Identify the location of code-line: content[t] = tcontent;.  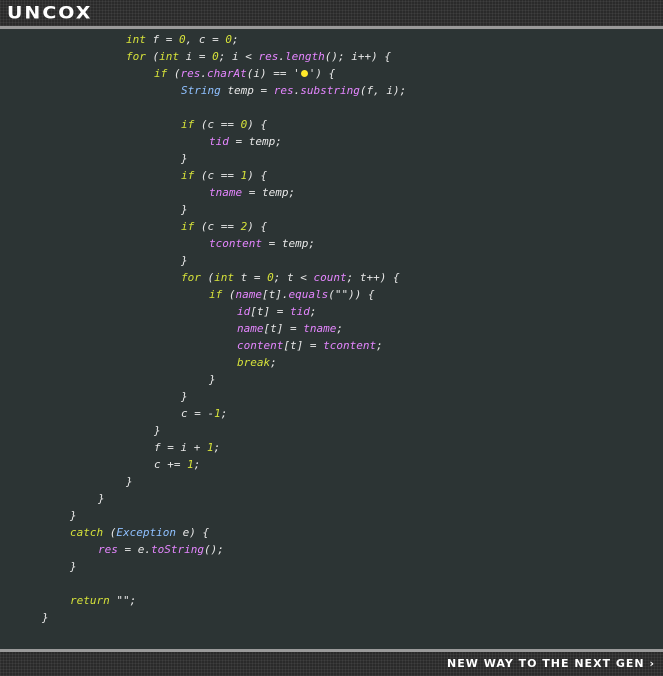
(310, 345).